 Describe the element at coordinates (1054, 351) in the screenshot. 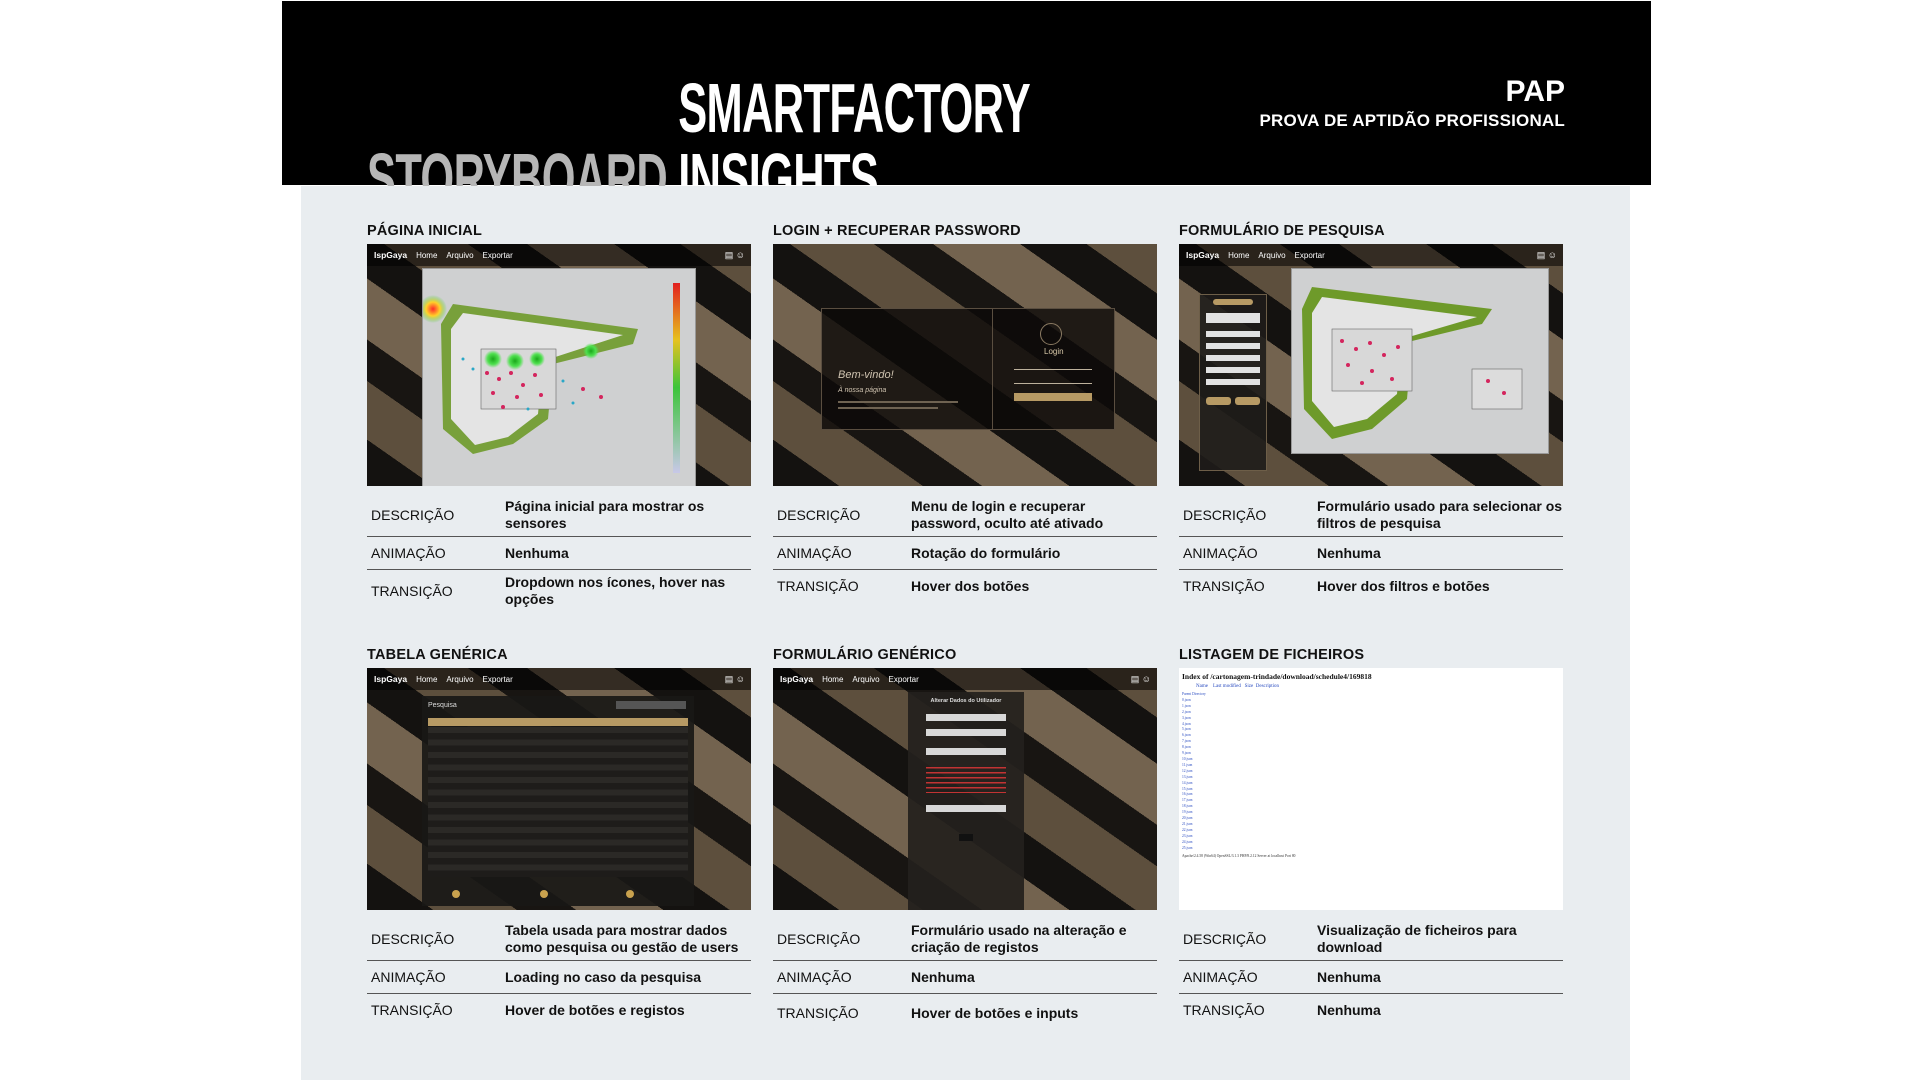

I see `login-heading: Login` at that location.